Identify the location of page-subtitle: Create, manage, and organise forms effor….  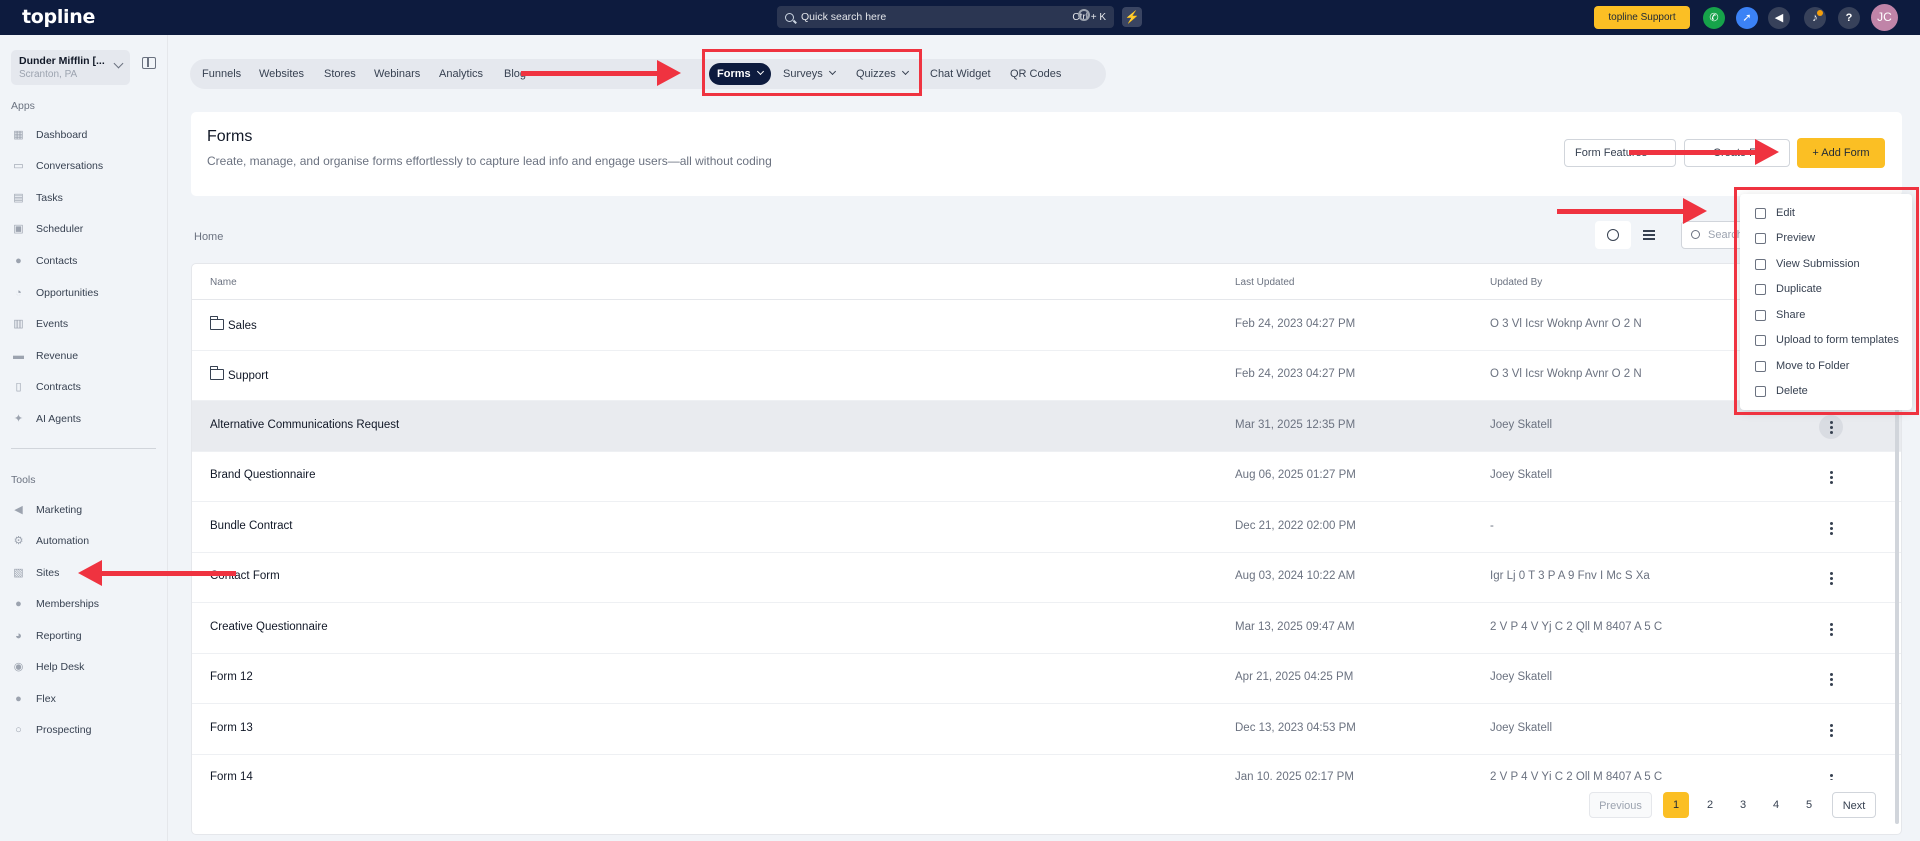
(489, 161).